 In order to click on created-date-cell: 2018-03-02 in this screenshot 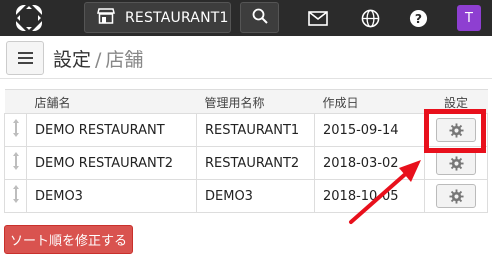, I will do `click(369, 163)`.